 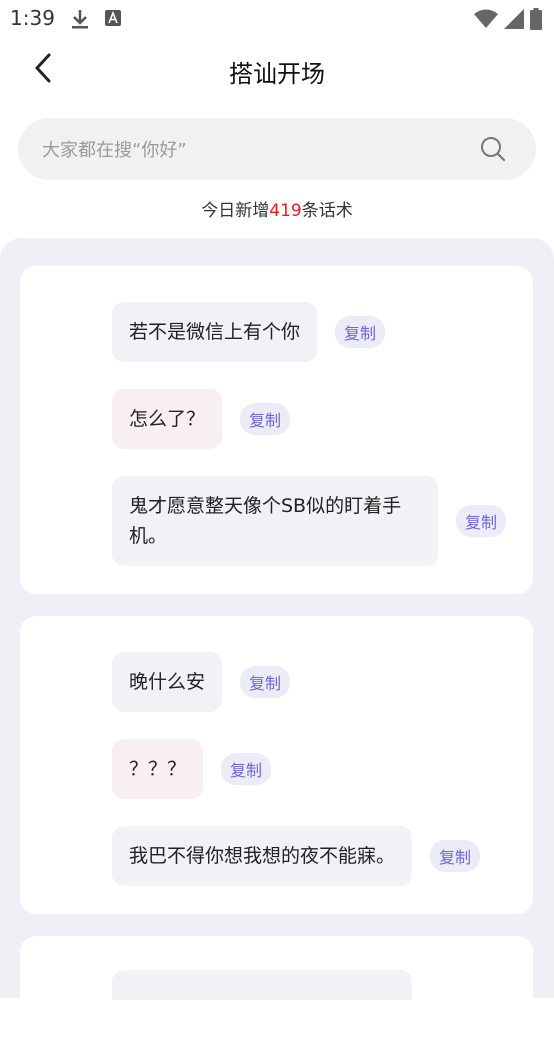 I want to click on font-app-icon, so click(x=113, y=20).